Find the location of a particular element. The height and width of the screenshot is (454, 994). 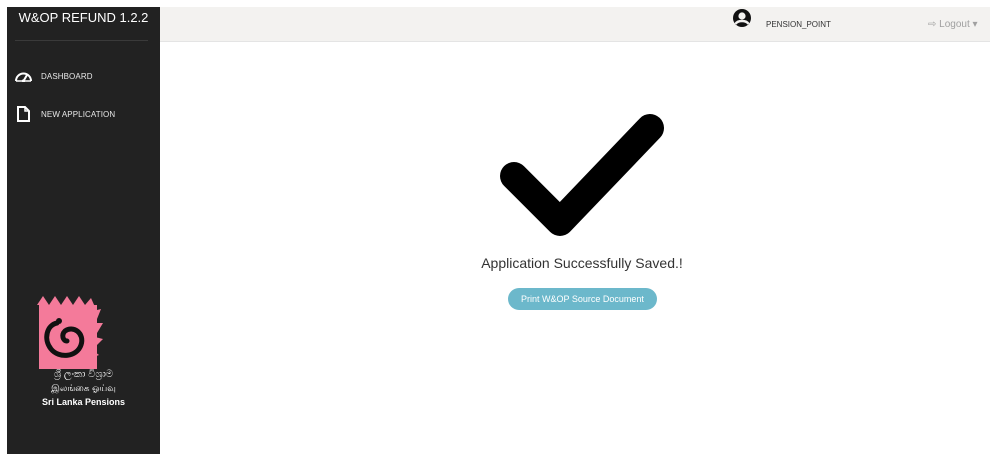

sidebar-item-label: DASHBOARD is located at coordinates (67, 76).